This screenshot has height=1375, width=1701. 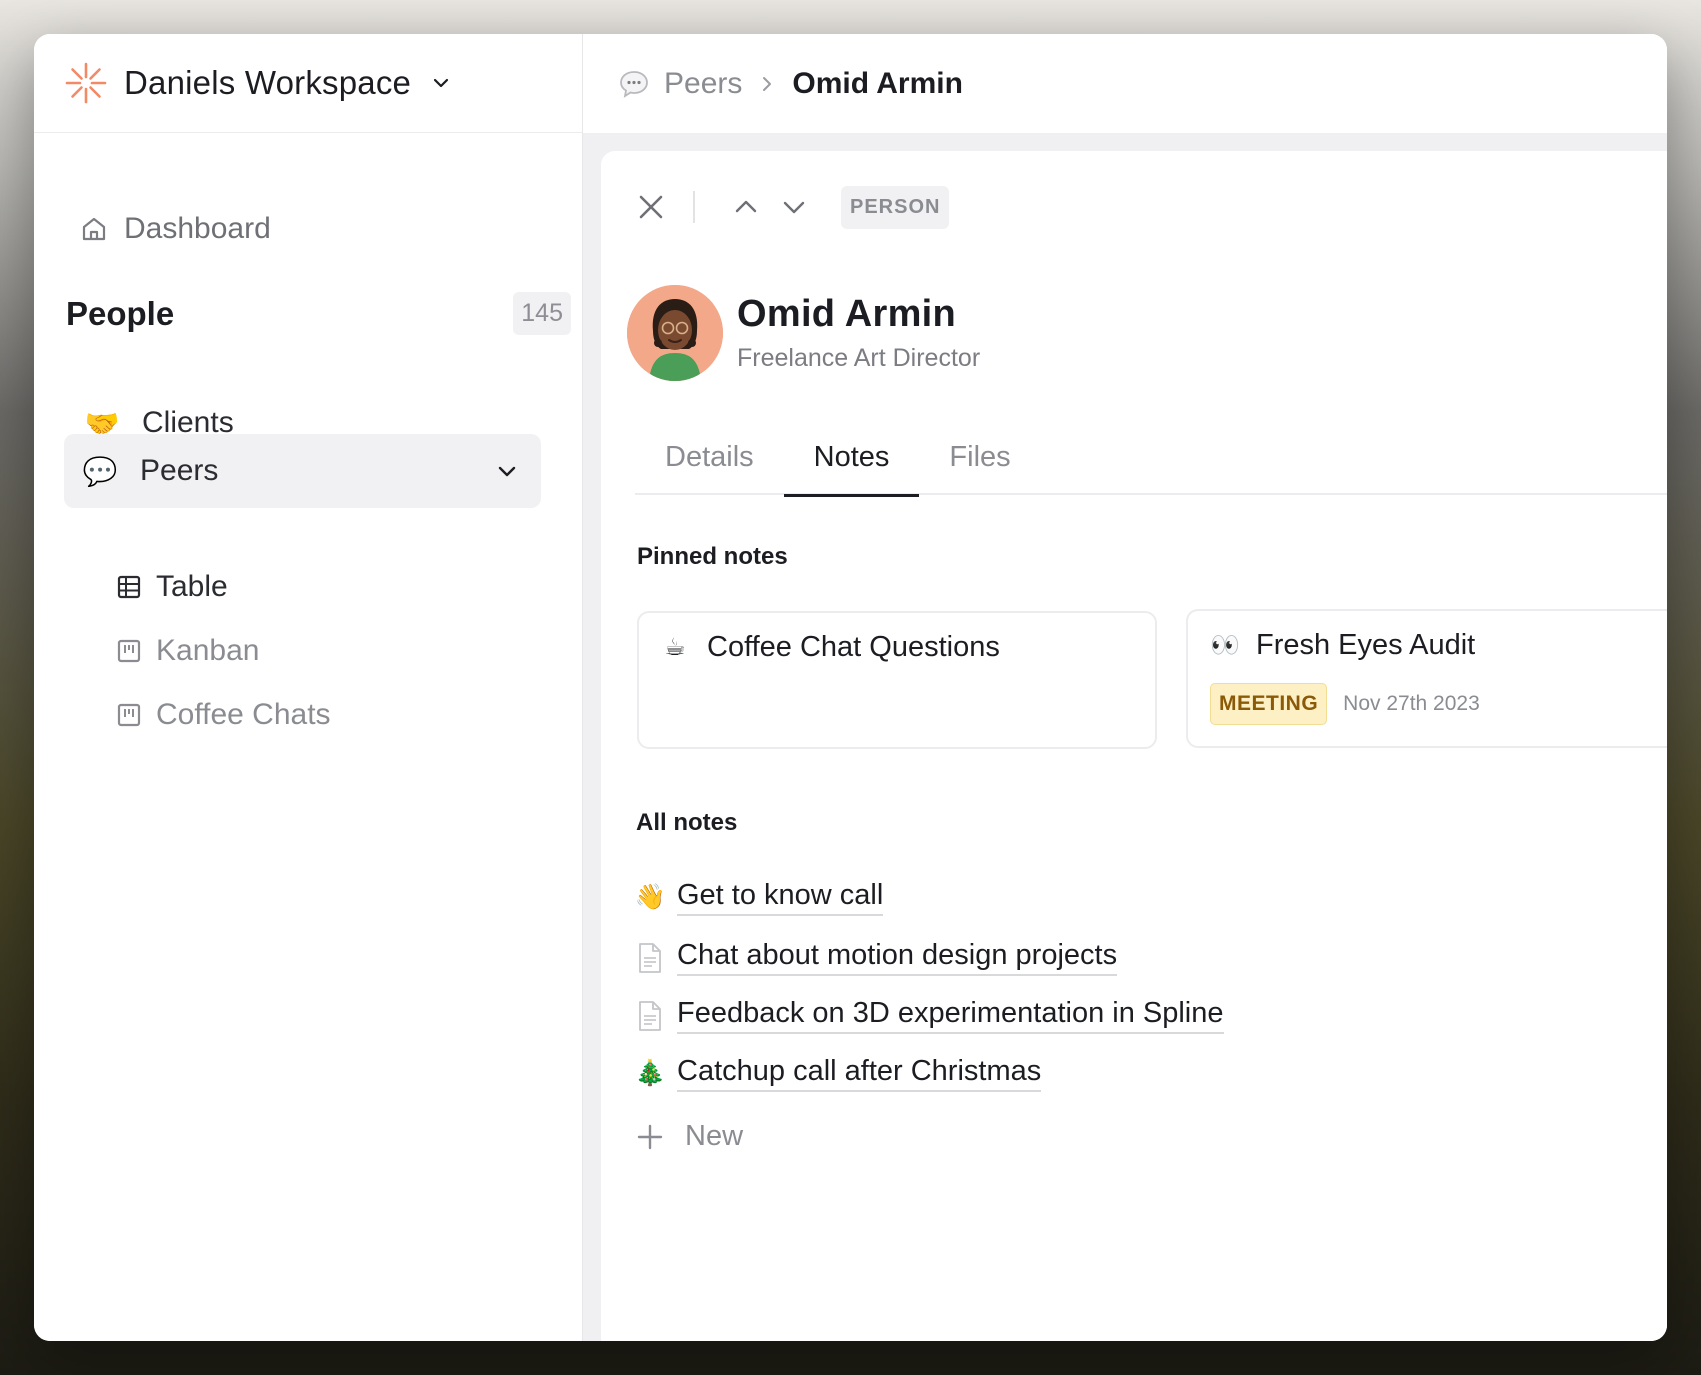 I want to click on tab-files: Files, so click(x=979, y=464).